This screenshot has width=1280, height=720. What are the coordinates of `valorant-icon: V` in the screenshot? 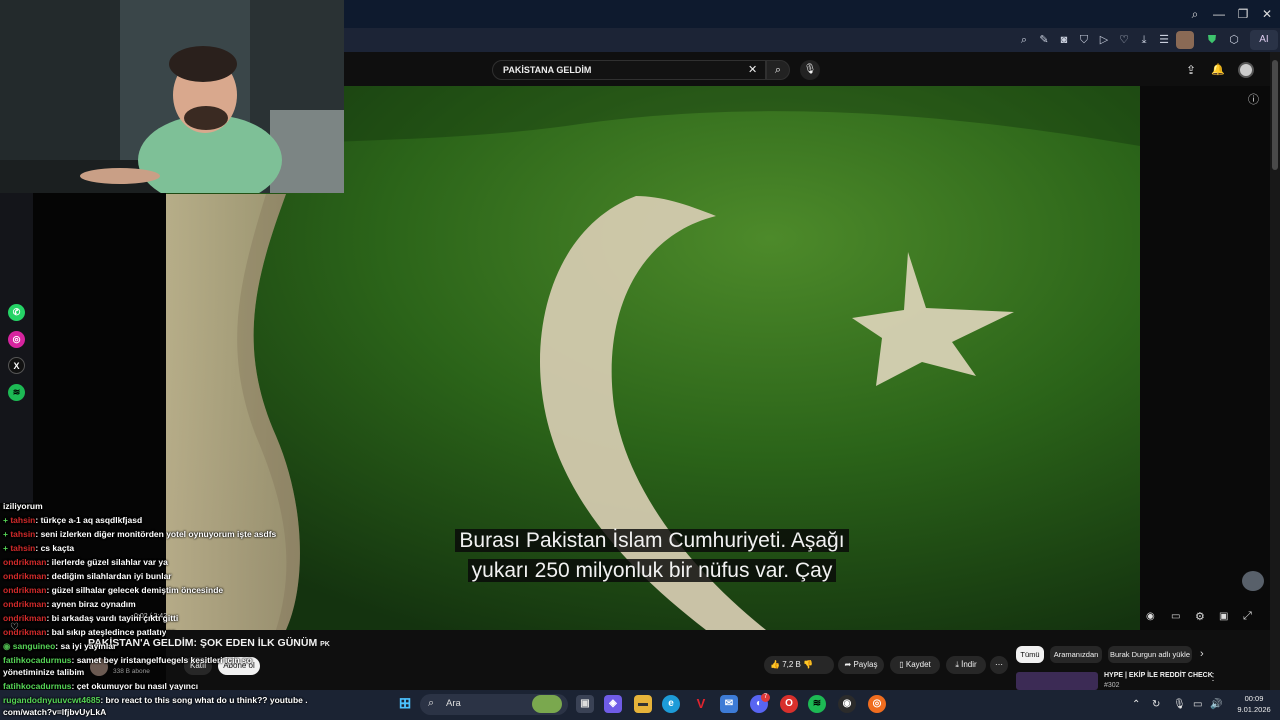 It's located at (701, 704).